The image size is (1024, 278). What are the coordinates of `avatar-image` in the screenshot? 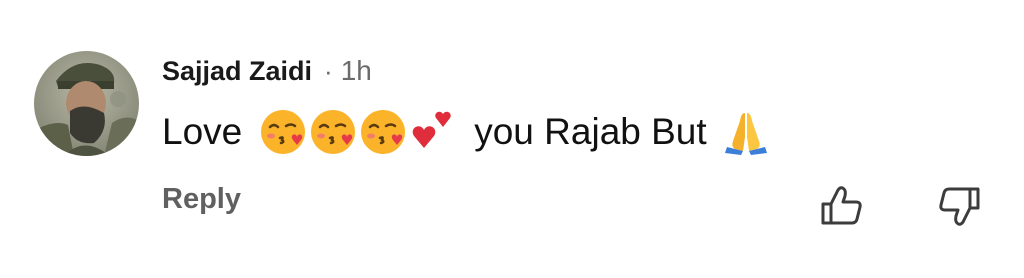 It's located at (86, 103).